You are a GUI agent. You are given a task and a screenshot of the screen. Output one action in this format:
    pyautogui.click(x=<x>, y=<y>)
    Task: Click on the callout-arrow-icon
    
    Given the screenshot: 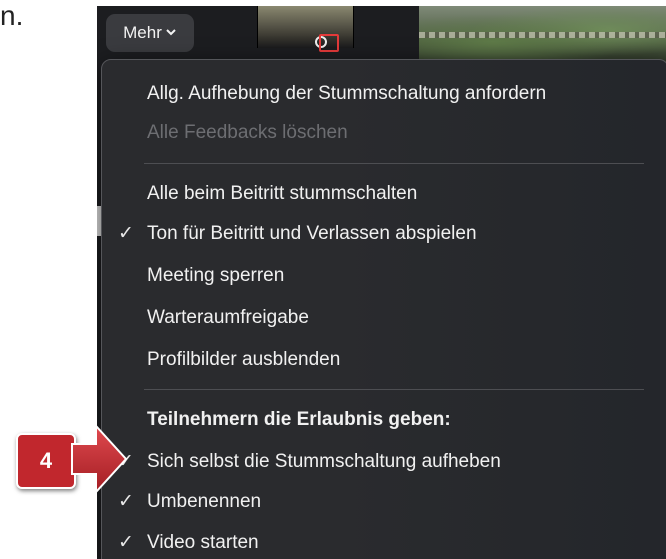 What is the action you would take?
    pyautogui.click(x=99, y=459)
    